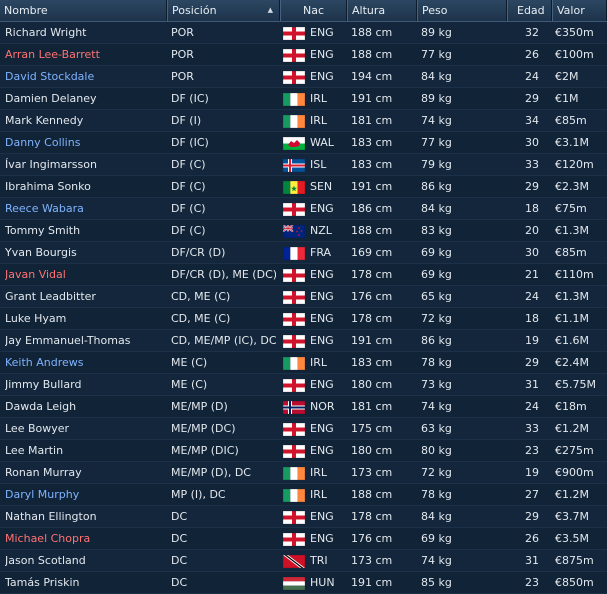  What do you see at coordinates (85, 253) in the screenshot?
I see `player-name: Yvan Bourgis` at bounding box center [85, 253].